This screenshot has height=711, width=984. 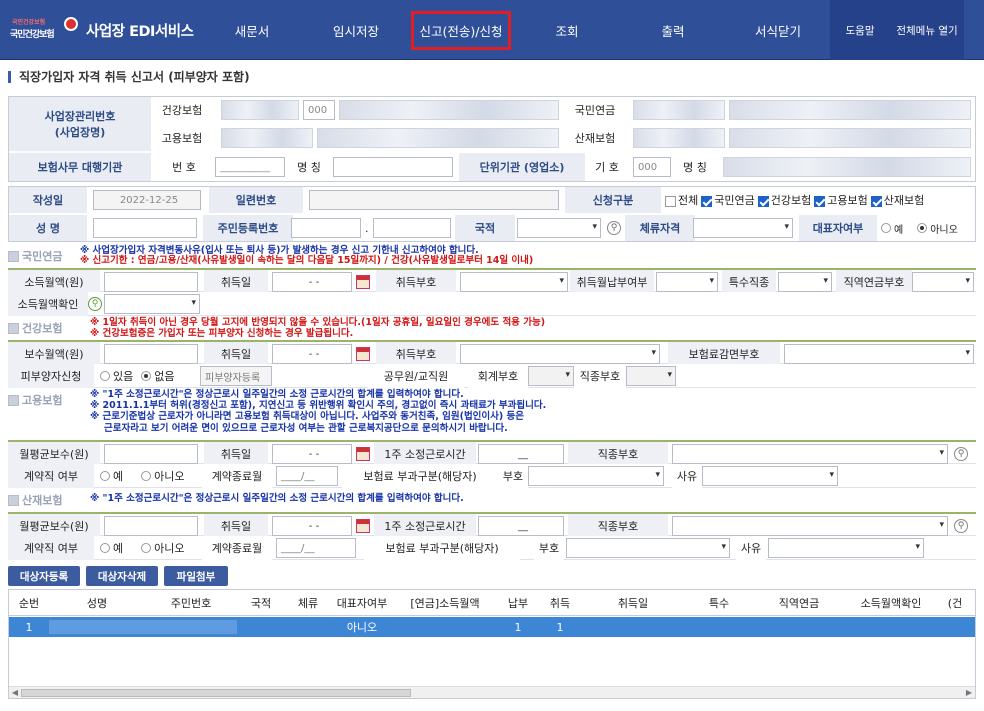 What do you see at coordinates (679, 138) in the screenshot?
I see `industrial-field` at bounding box center [679, 138].